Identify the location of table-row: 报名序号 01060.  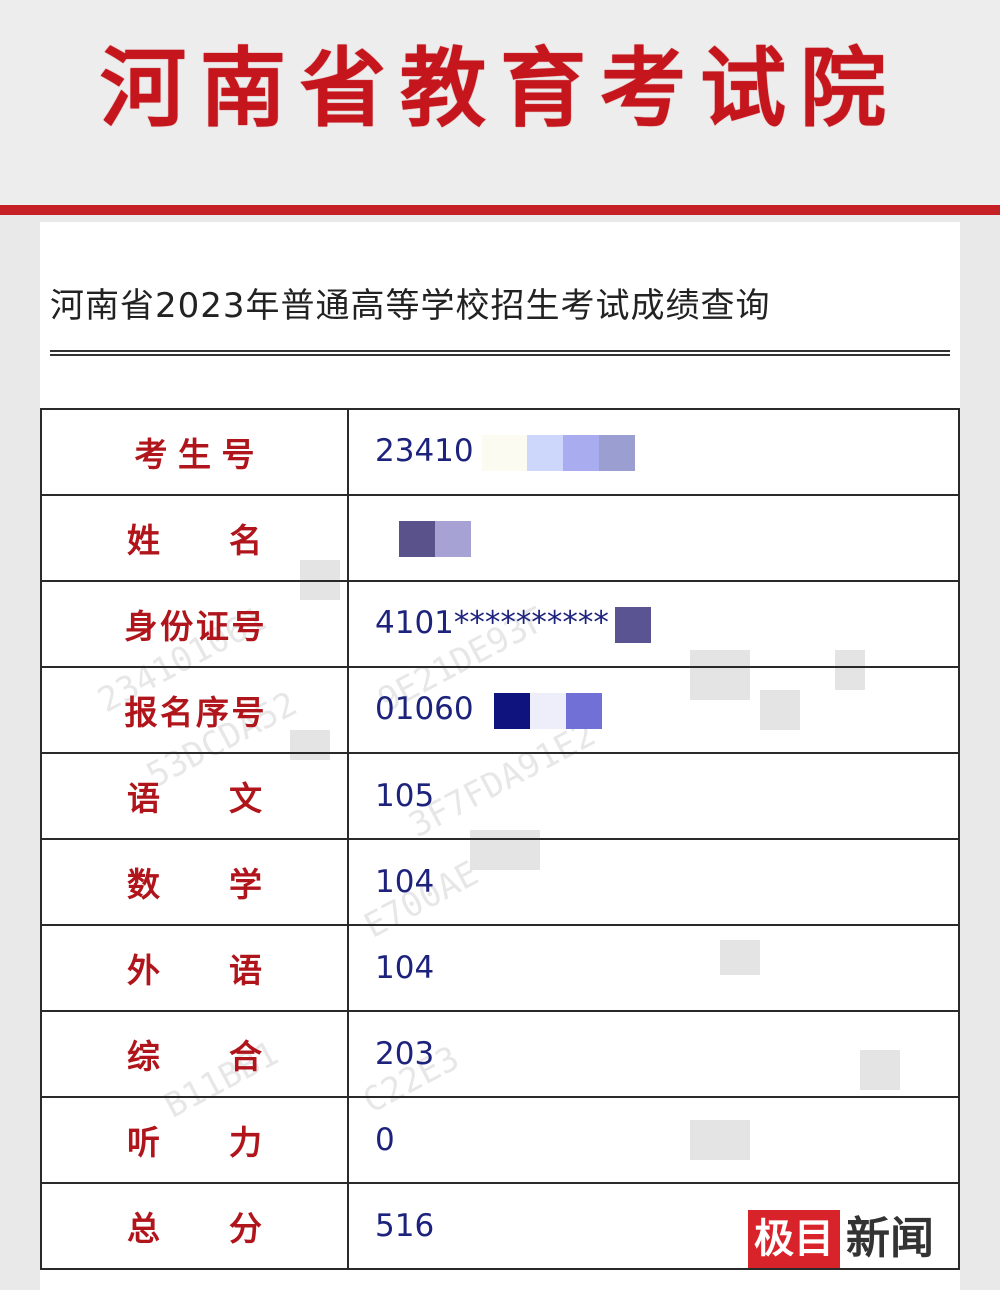
(500, 710).